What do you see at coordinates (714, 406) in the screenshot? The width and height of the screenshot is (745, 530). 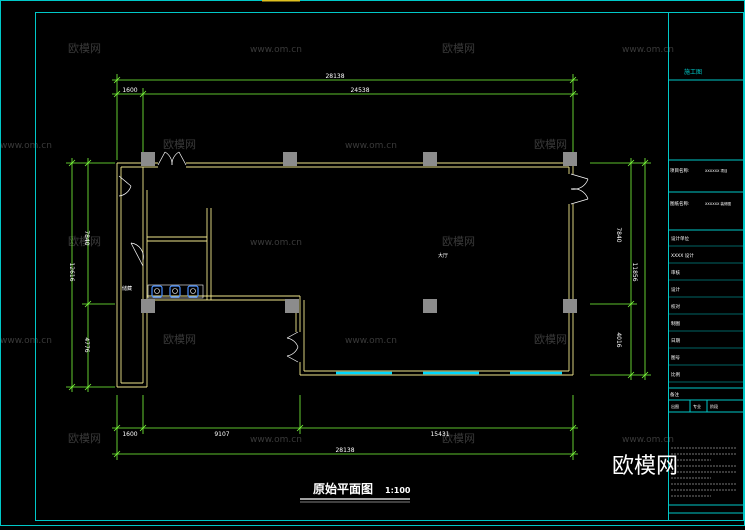 I see `stamp-field: 阶段` at bounding box center [714, 406].